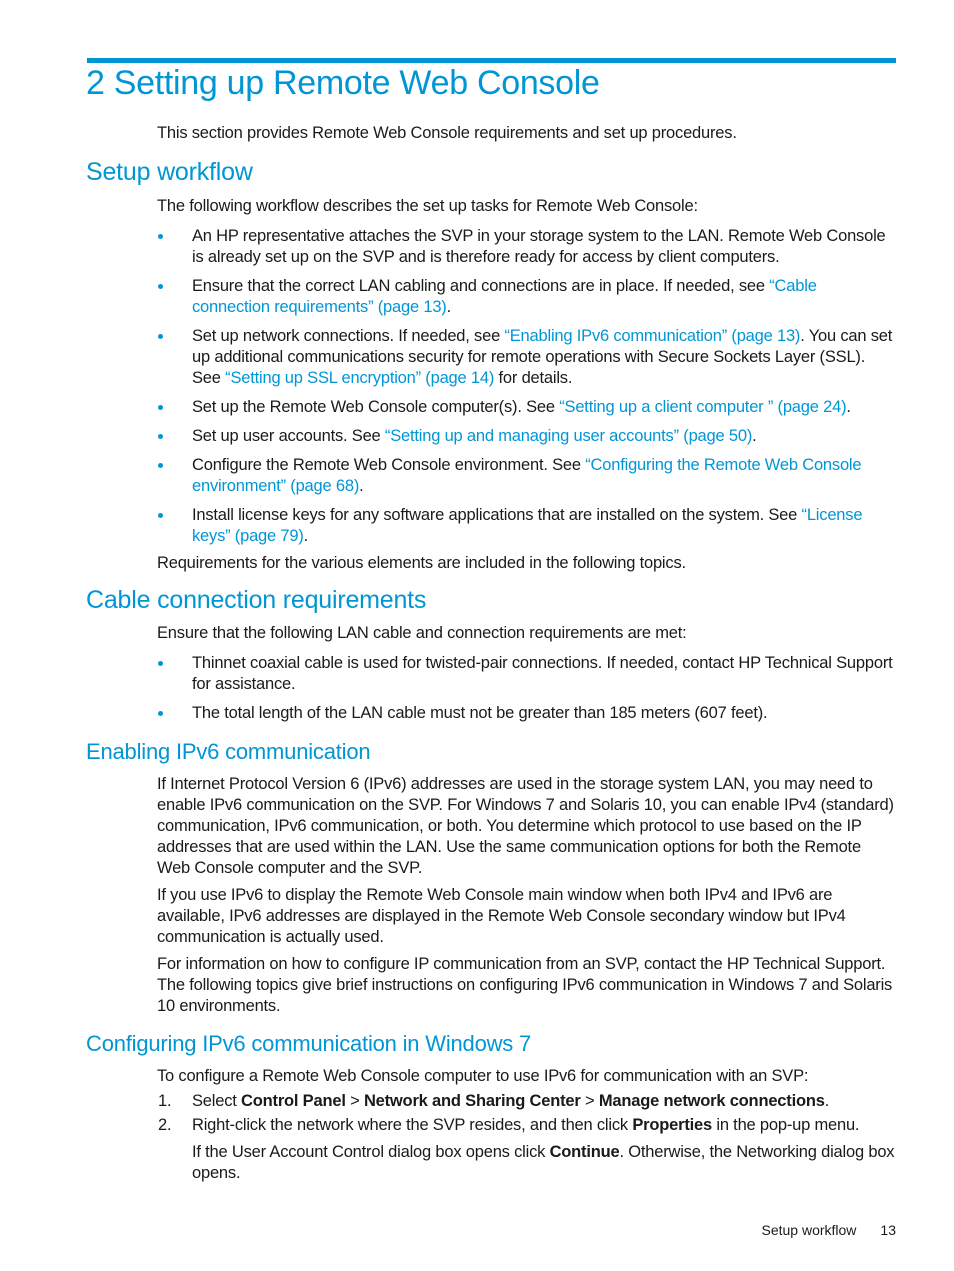 The image size is (954, 1271). I want to click on heading-cable-connection-requirements: Cable connection requirements, so click(256, 600).